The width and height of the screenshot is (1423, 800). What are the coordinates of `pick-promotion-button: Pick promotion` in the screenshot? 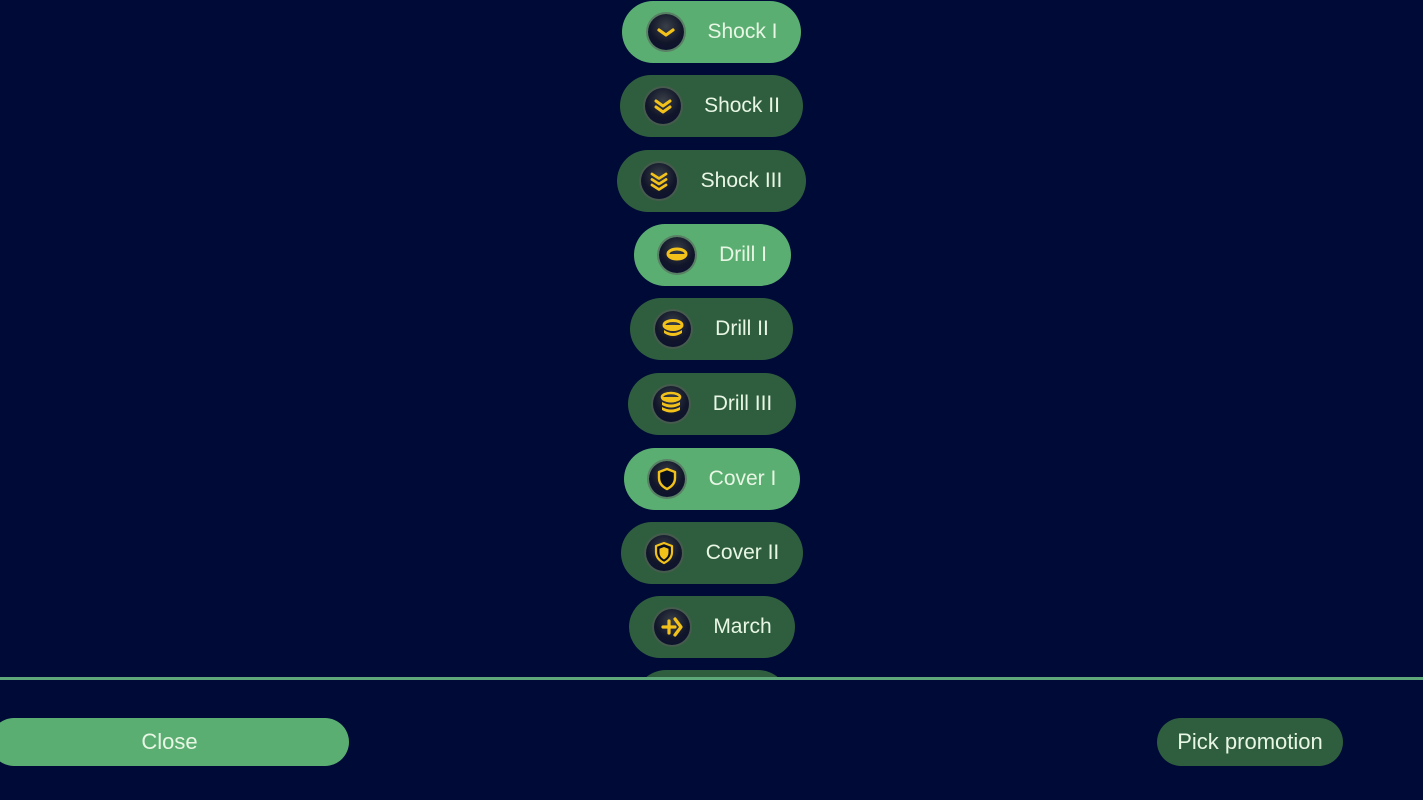 It's located at (1250, 742).